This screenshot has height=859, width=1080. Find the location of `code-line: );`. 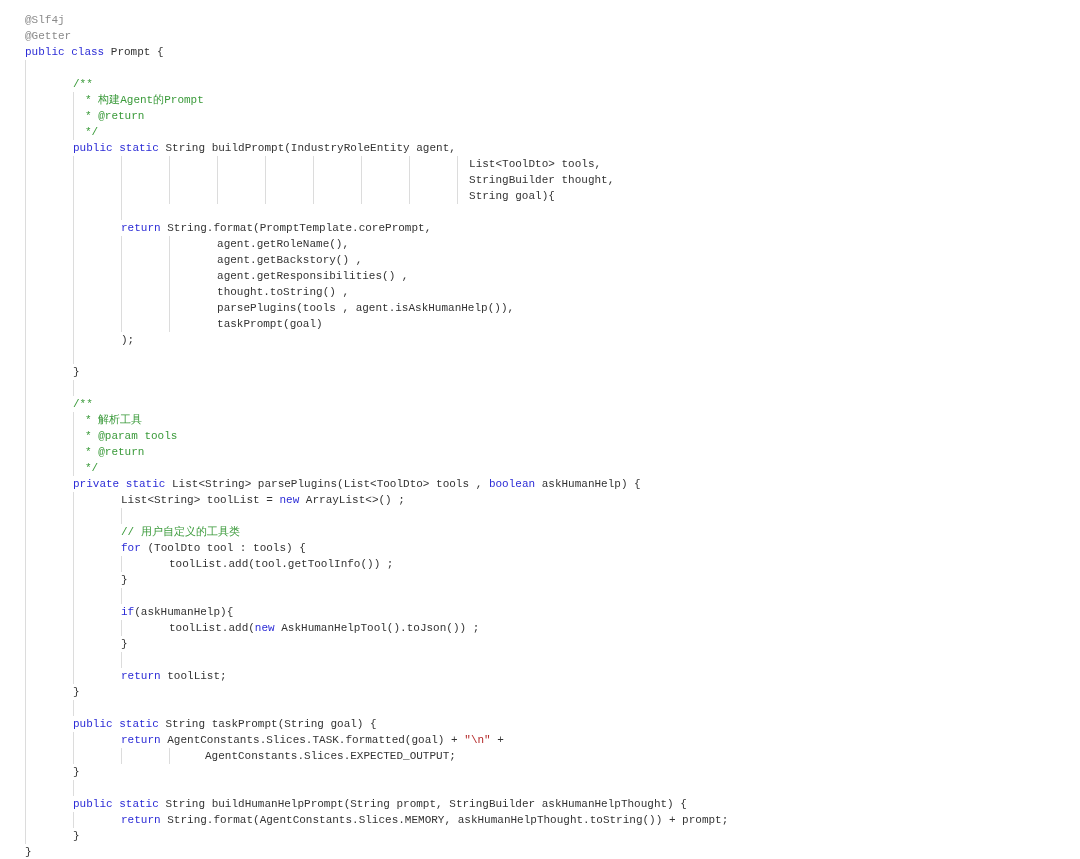

code-line: ); is located at coordinates (128, 340).